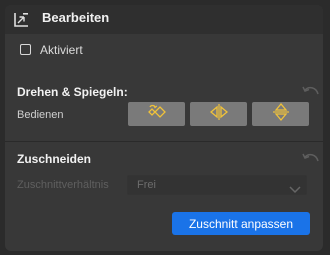 Image resolution: width=330 pixels, height=255 pixels. Describe the element at coordinates (76, 17) in the screenshot. I see `panel-title: Bearbeiten` at that location.